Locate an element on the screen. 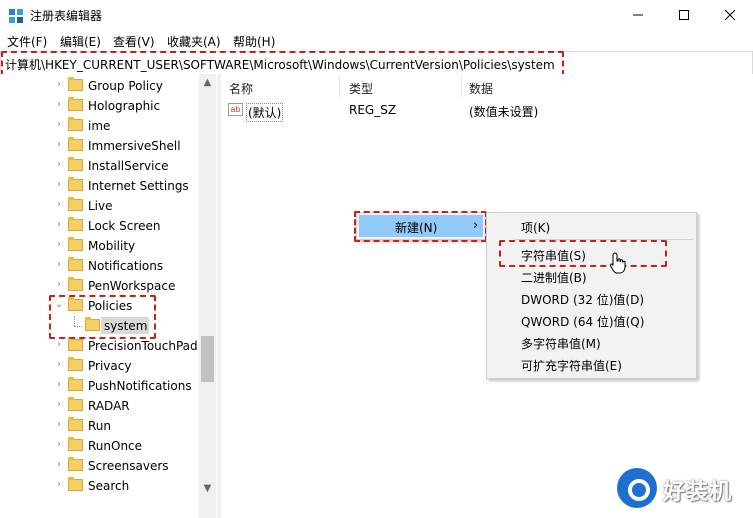 The image size is (753, 518). menu-bar: 文件(F) 编辑(E) 查看(V) 收藏夹(A) 帮助(H) is located at coordinates (376, 40).